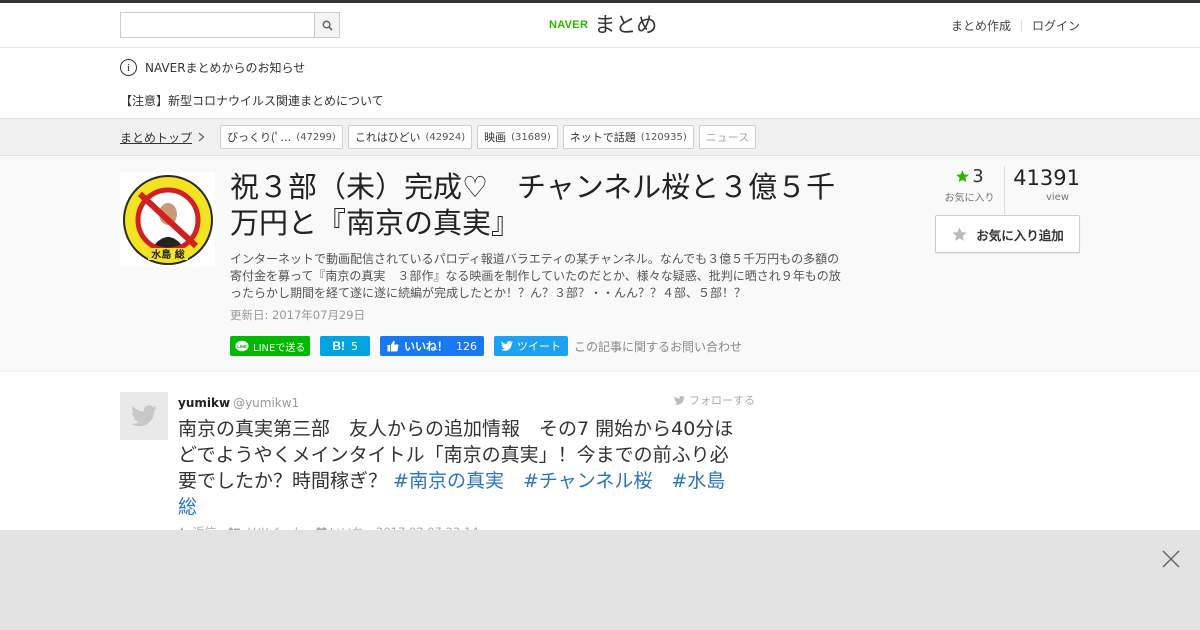  I want to click on star-outline-icon, so click(959, 233).